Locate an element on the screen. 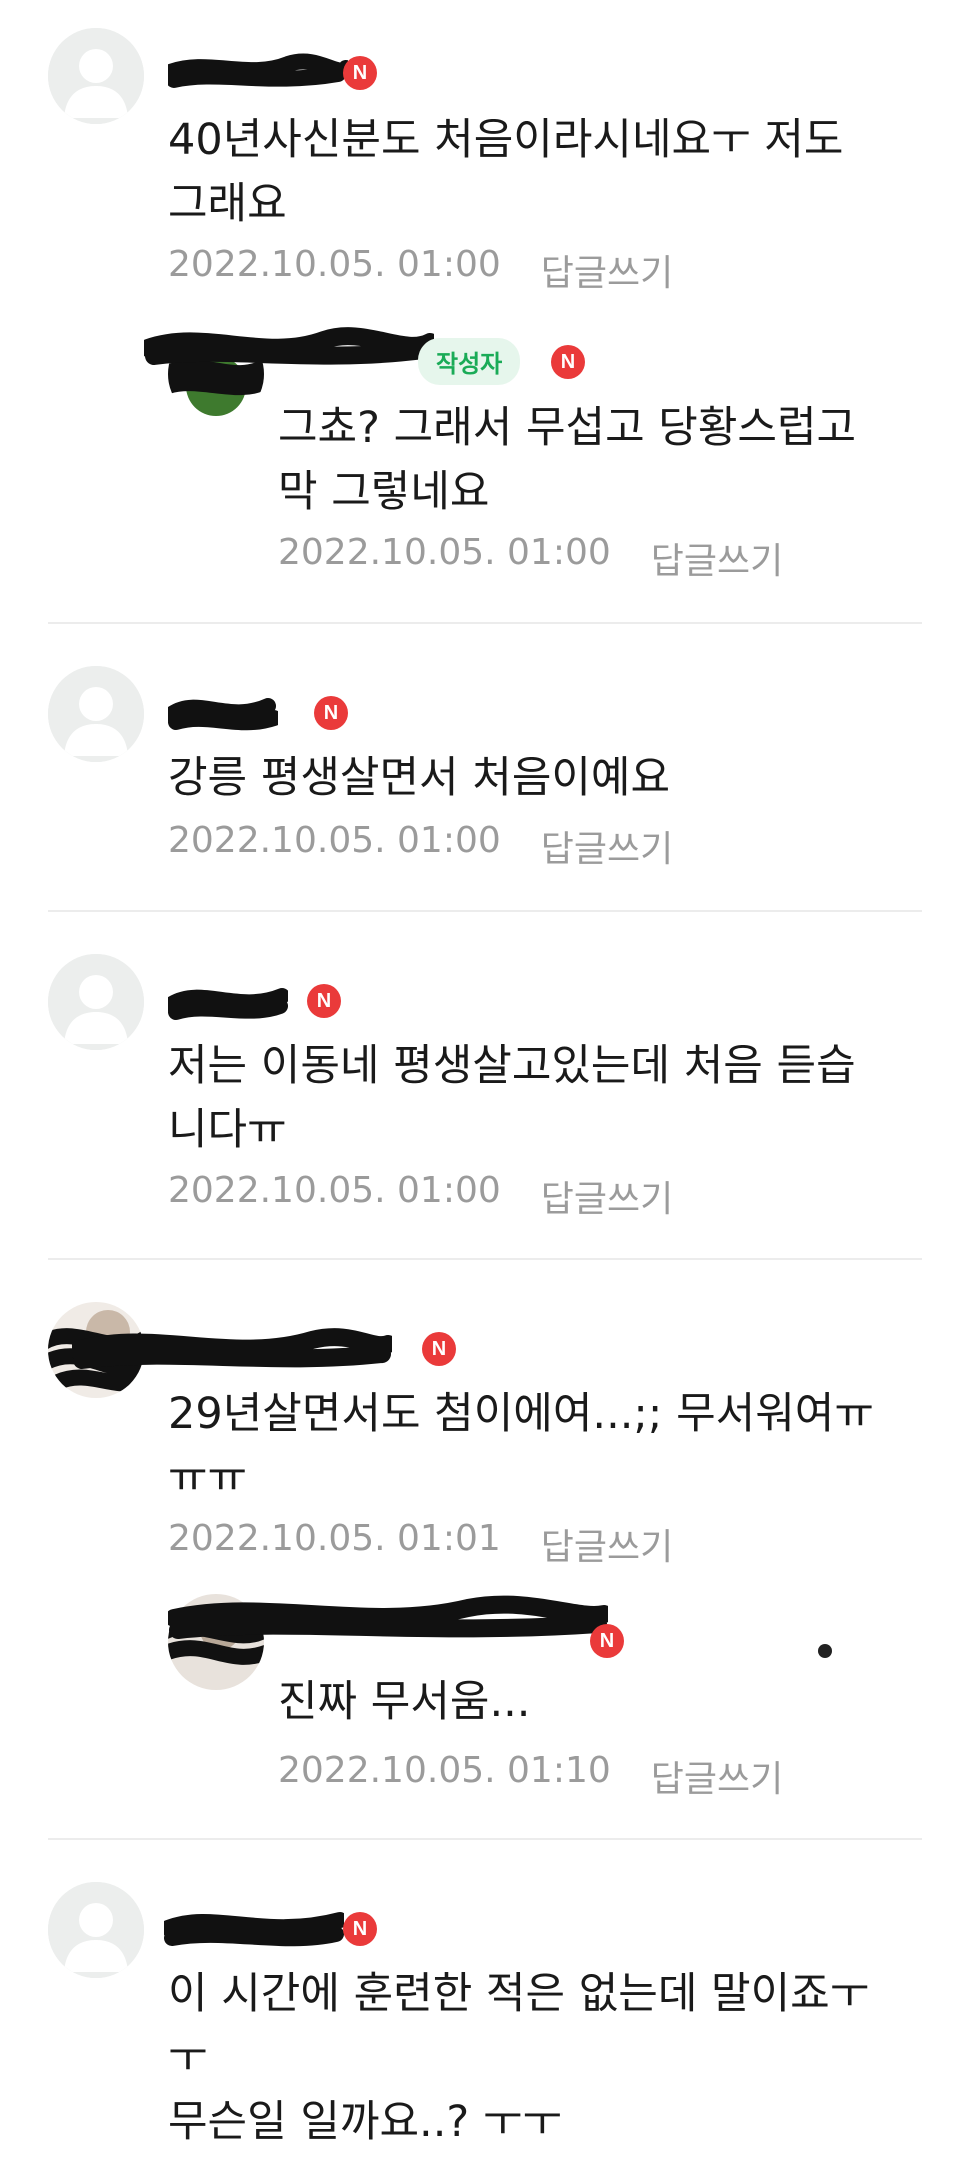  comment-text: 이 시간에 훈련한 적은 없는데 말이죠ㅜ ㅜ 무슨일 일까요..? ㅜㅜ is located at coordinates (519, 2058).